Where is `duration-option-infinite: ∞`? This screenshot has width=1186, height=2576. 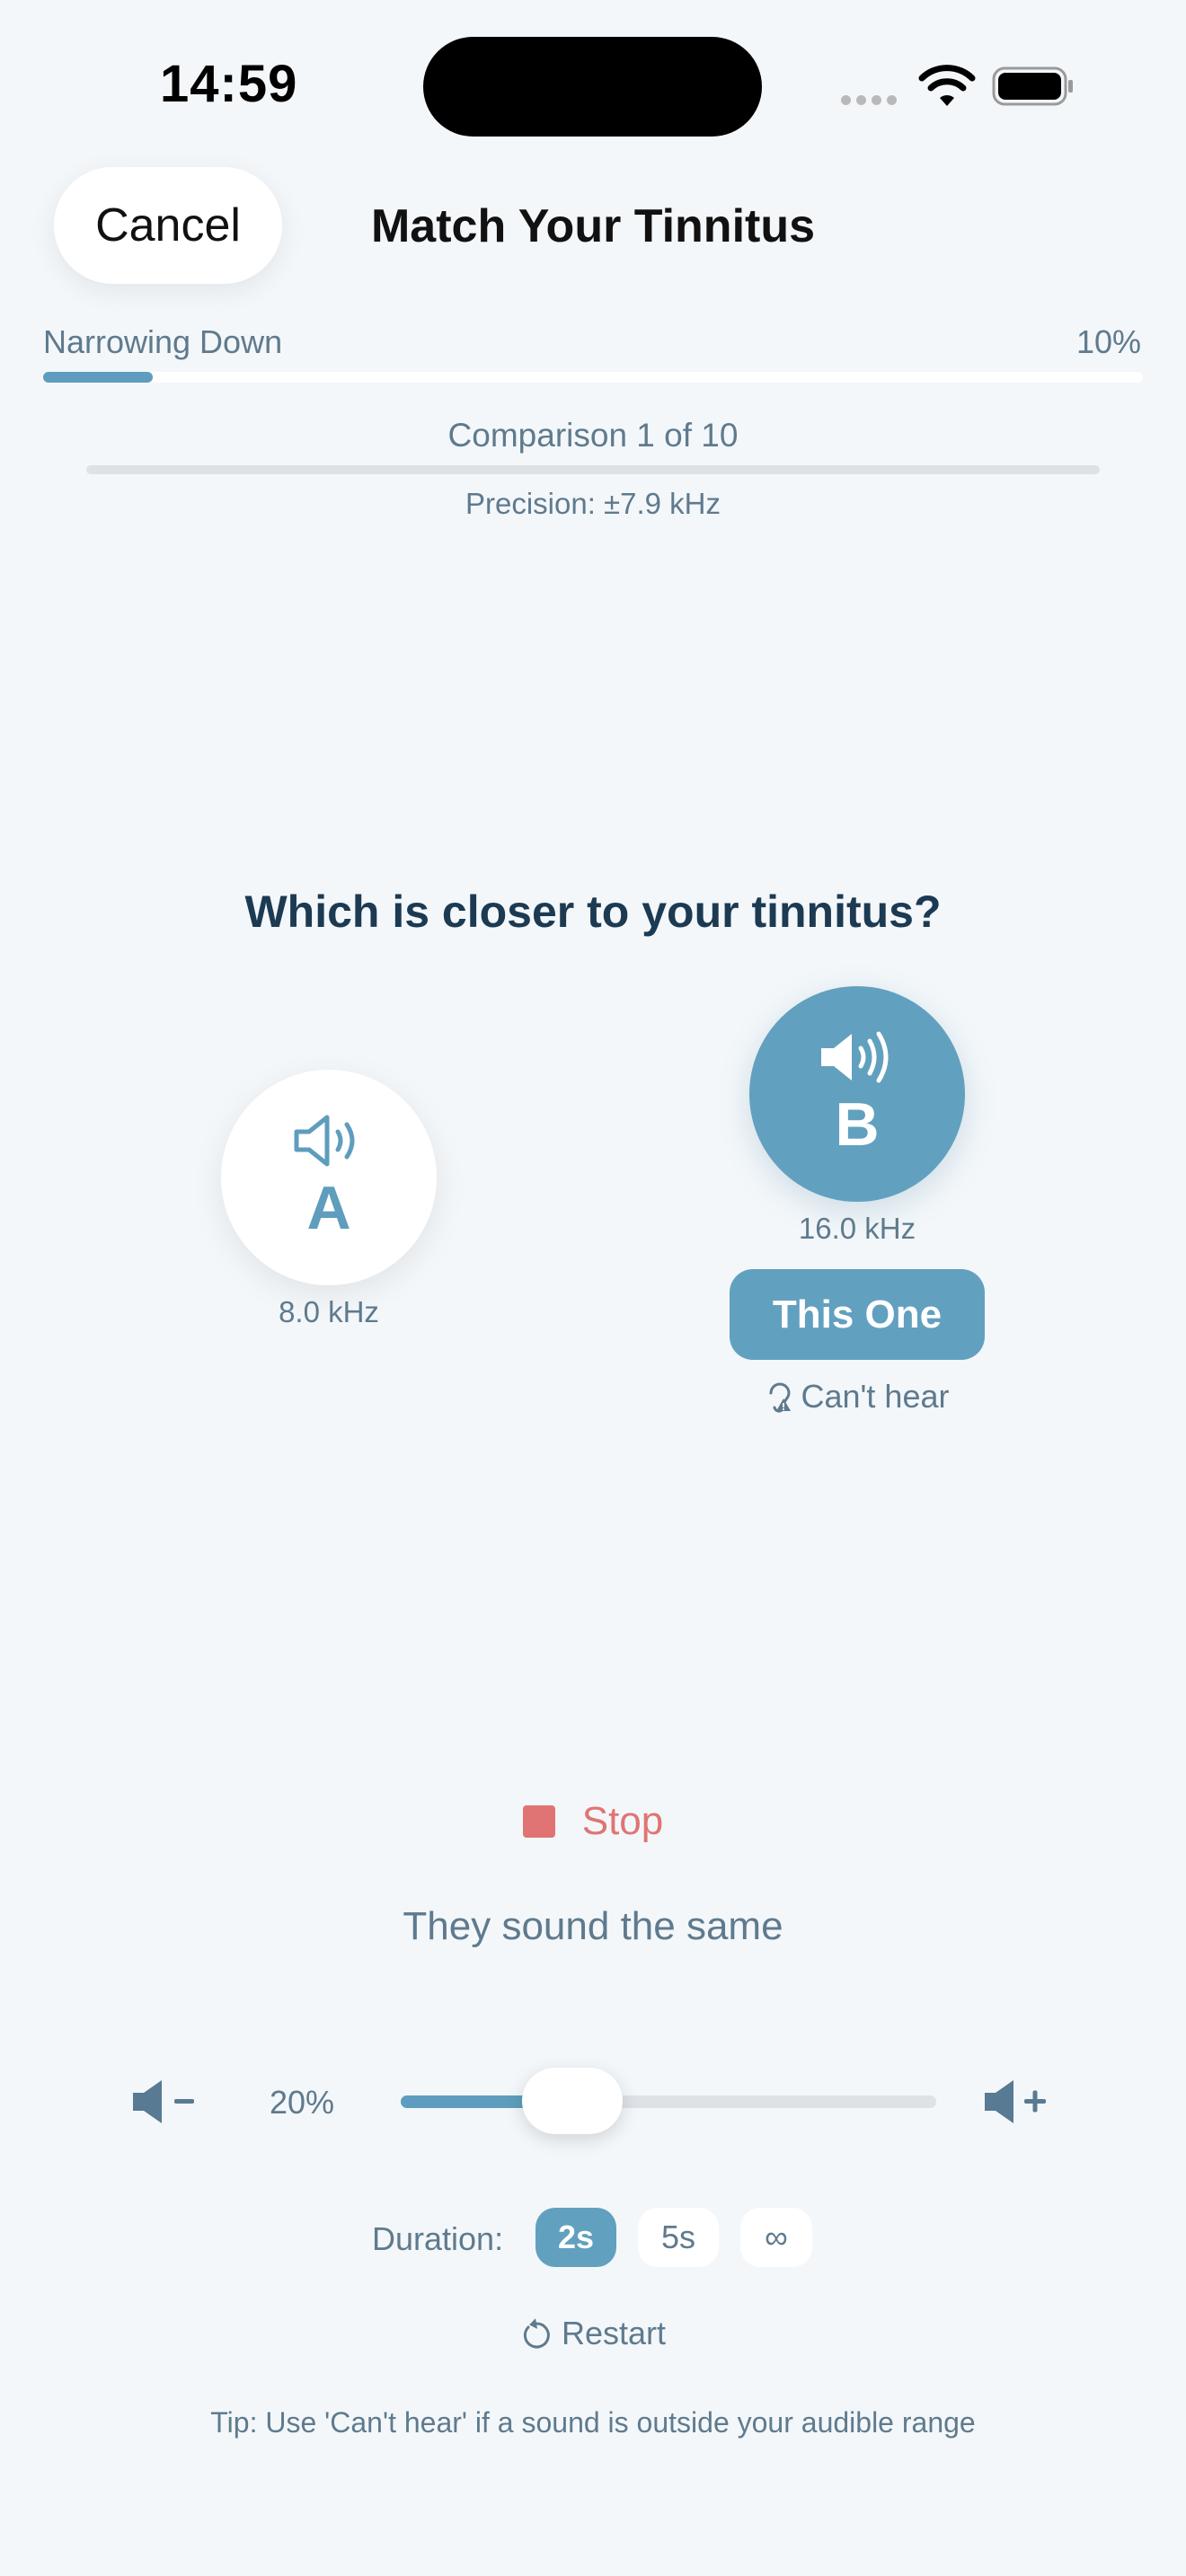
duration-option-infinite: ∞ is located at coordinates (776, 2237).